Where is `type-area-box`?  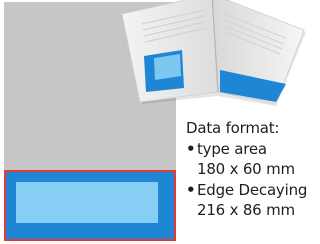 type-area-box is located at coordinates (87, 202).